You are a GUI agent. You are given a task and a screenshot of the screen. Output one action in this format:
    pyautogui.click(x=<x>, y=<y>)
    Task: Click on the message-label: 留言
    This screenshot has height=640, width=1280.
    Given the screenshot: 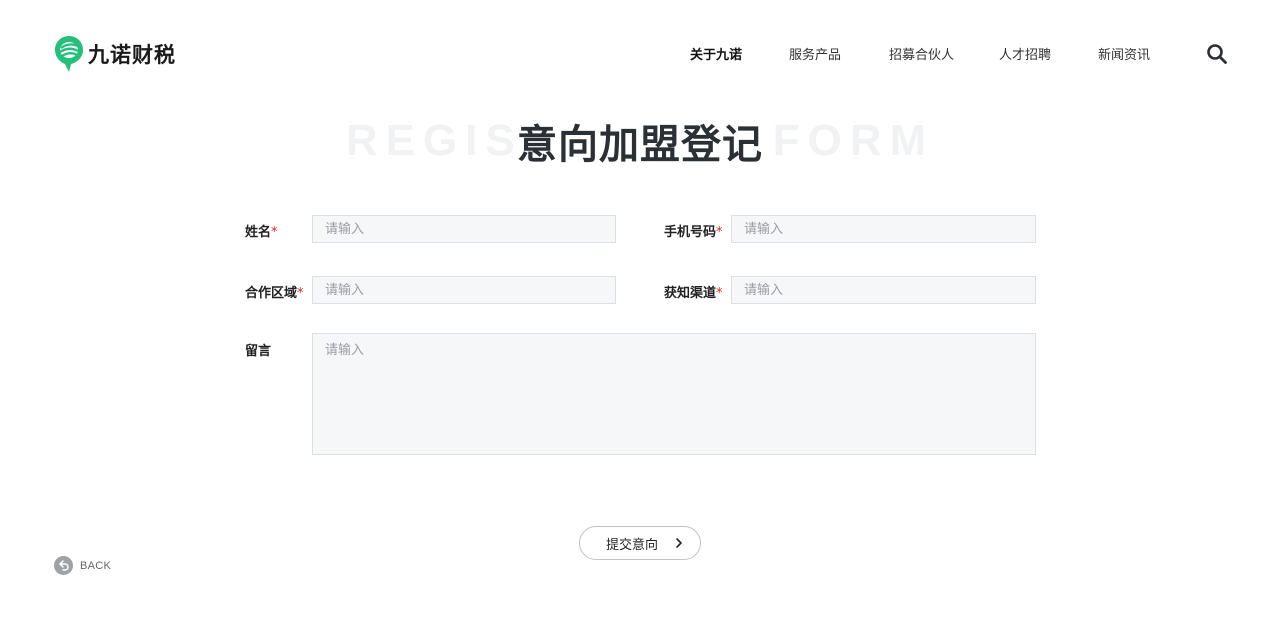 What is the action you would take?
    pyautogui.click(x=258, y=351)
    